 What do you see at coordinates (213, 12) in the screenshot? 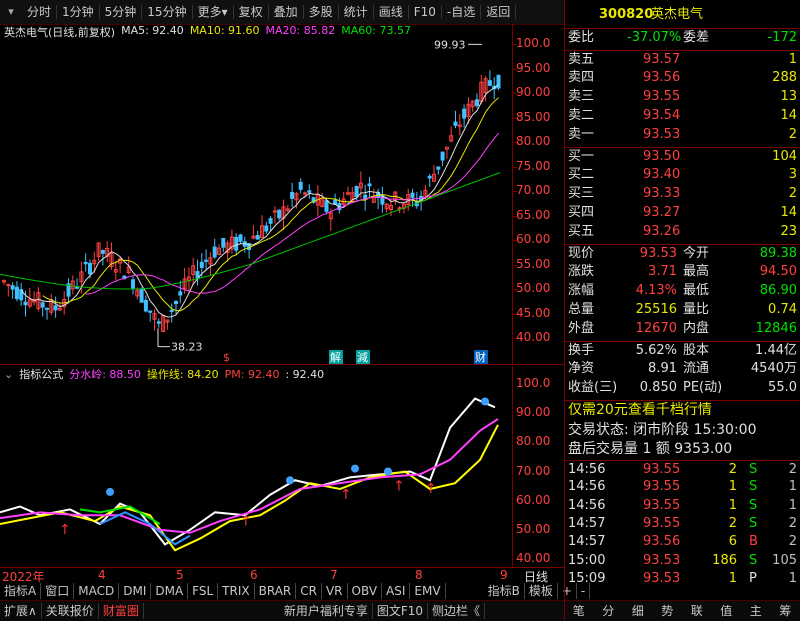
I see `tab-more: 更多▾` at bounding box center [213, 12].